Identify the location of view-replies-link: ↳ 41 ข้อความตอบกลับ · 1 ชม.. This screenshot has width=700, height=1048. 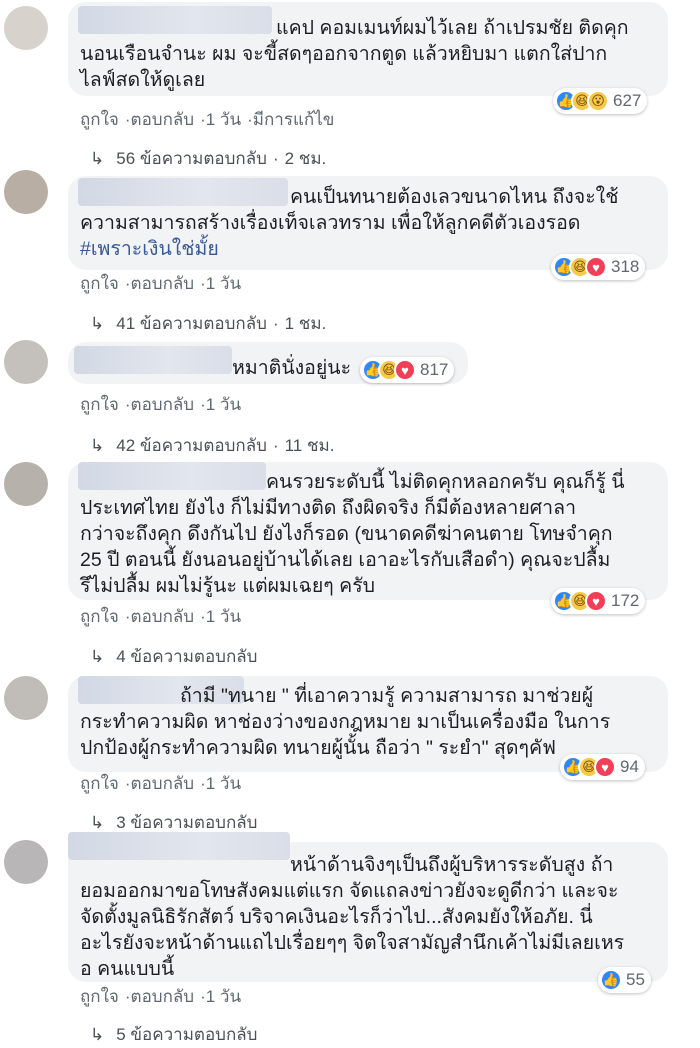
(208, 323).